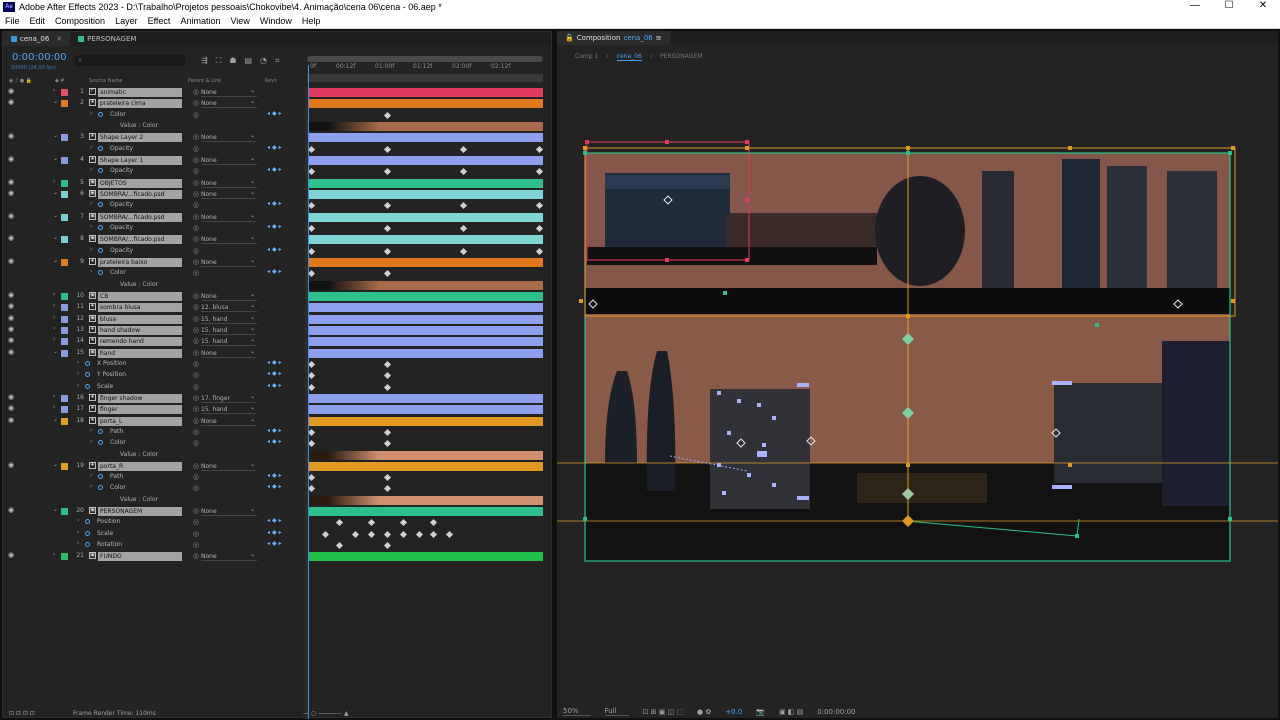 This screenshot has width=1280, height=720. I want to click on layer-name: remendo hand, so click(140, 342).